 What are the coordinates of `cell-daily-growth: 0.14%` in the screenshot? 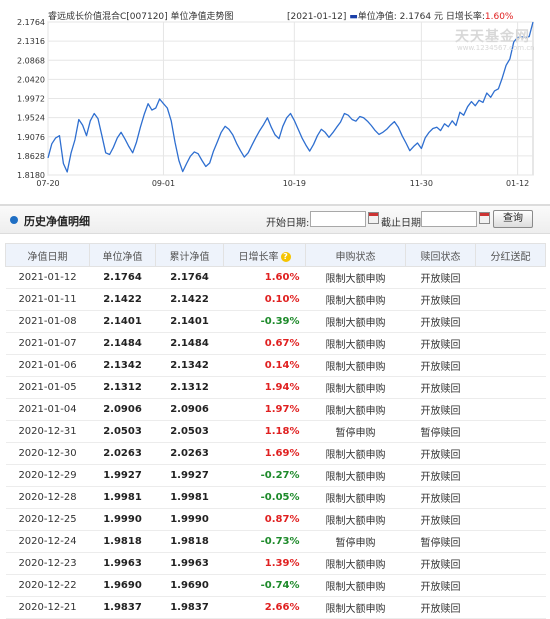 It's located at (264, 365).